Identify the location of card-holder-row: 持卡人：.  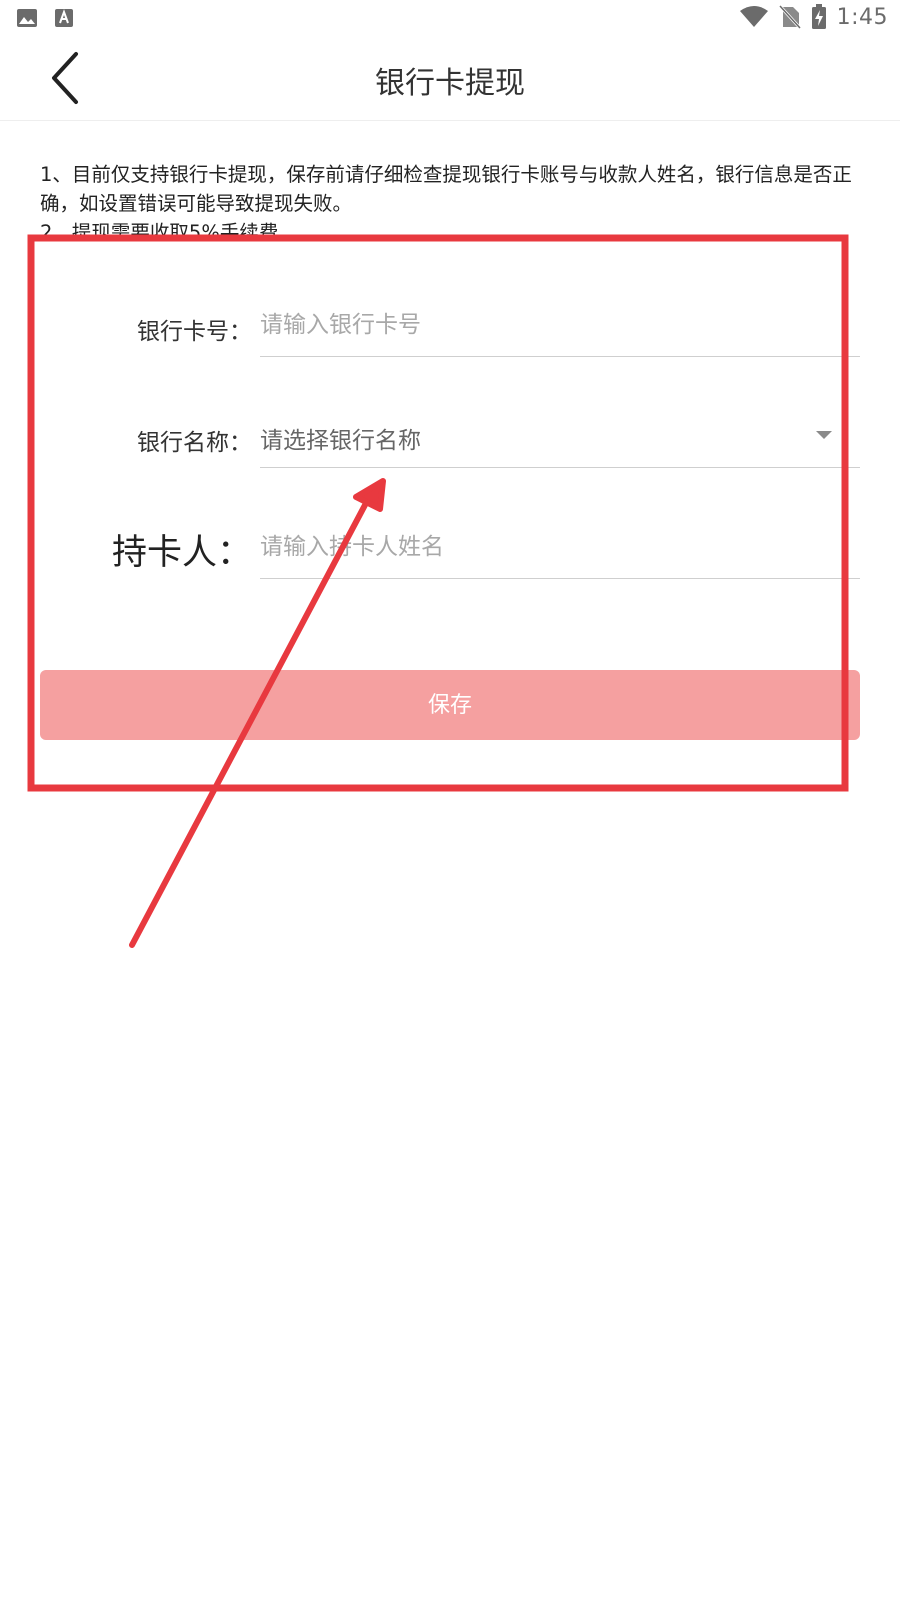
(450, 548).